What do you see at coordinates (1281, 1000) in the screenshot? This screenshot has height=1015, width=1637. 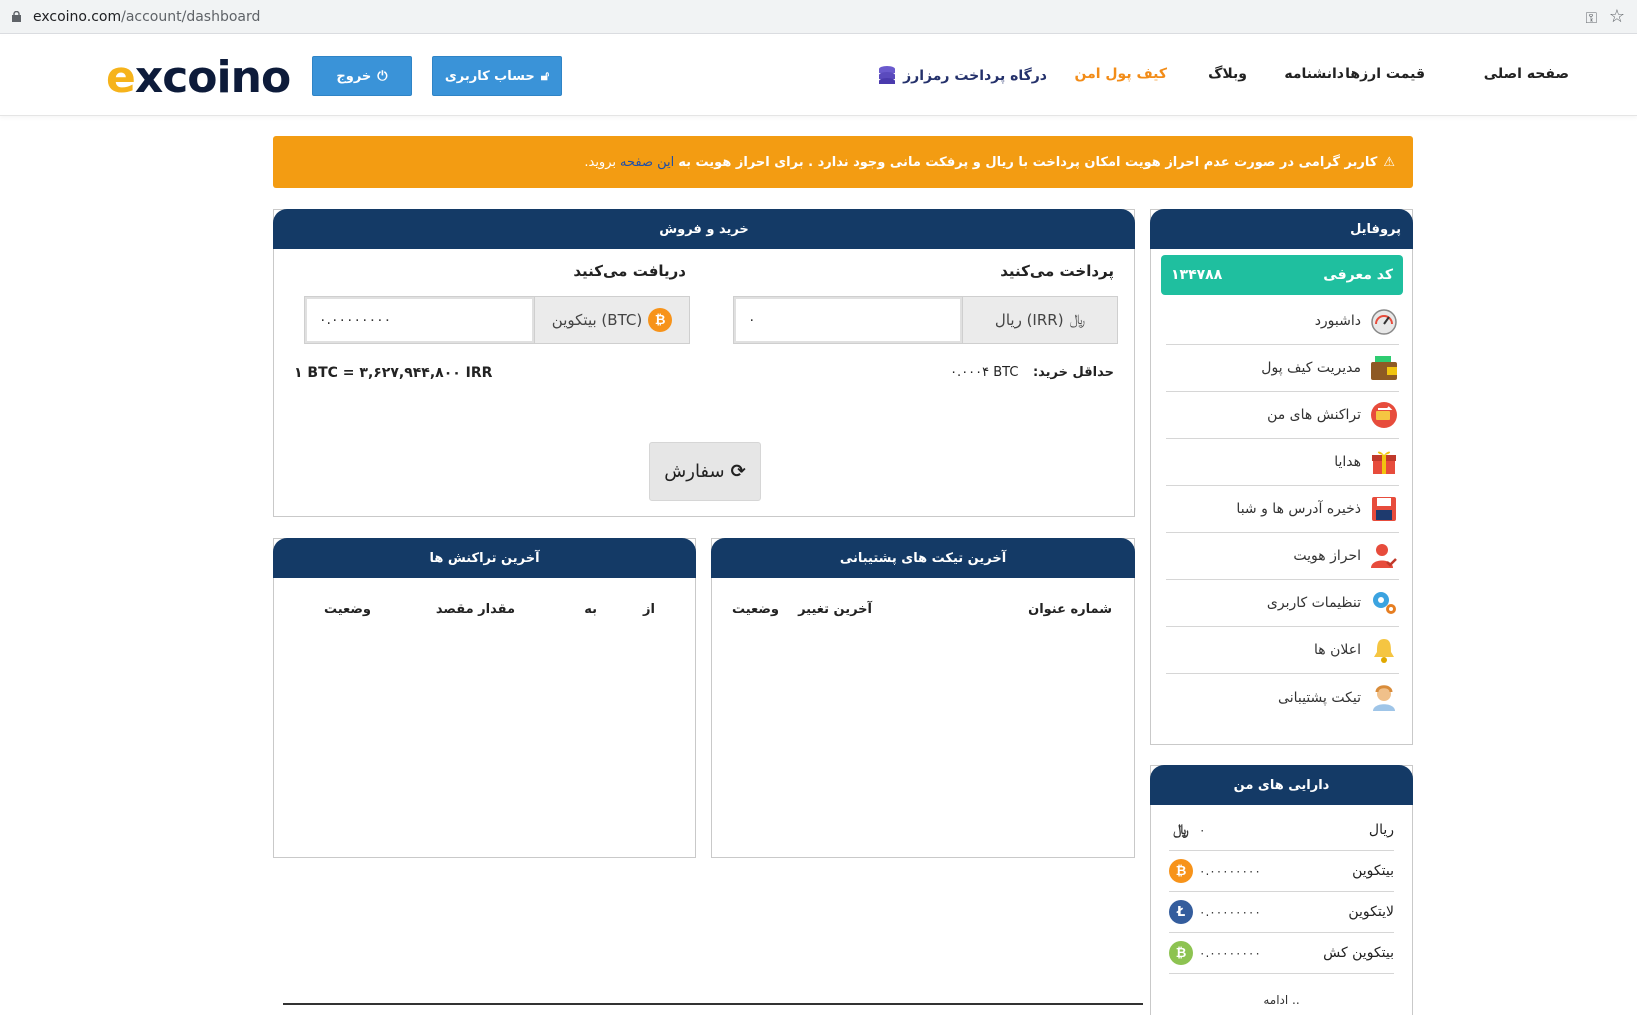 I see `assets-more-link: ادامه ..` at bounding box center [1281, 1000].